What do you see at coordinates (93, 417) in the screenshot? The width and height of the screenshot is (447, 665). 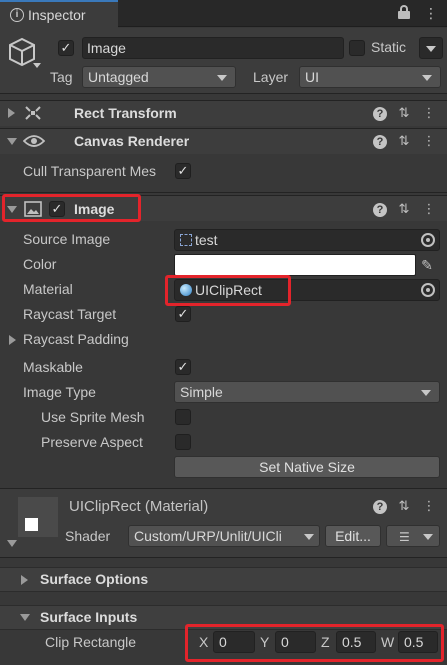 I see `use-sprite-mesh-label: Use Sprite Mesh` at bounding box center [93, 417].